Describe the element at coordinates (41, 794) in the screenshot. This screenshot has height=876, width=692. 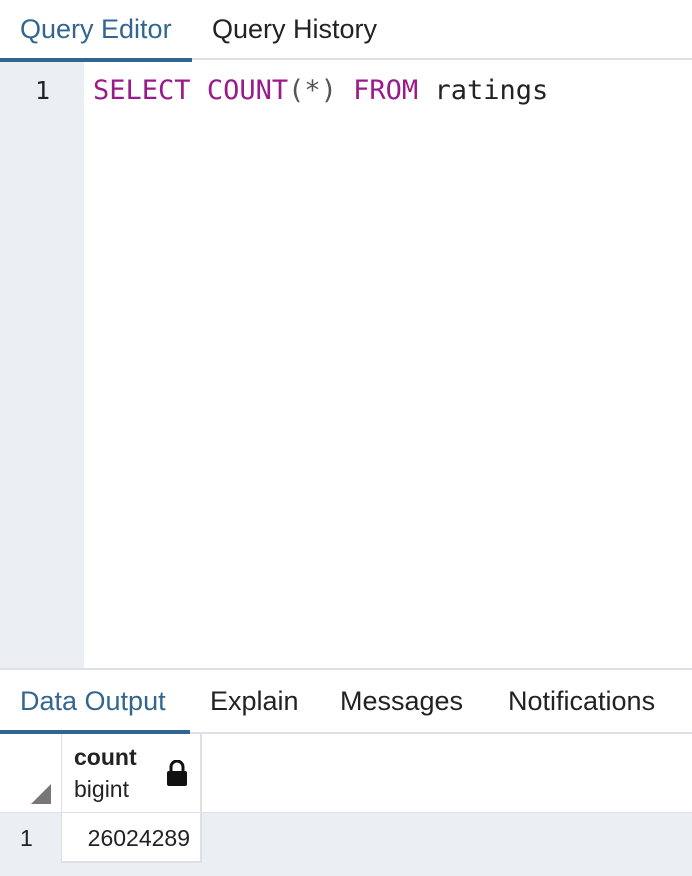
I see `select-all-triangle-icon` at that location.